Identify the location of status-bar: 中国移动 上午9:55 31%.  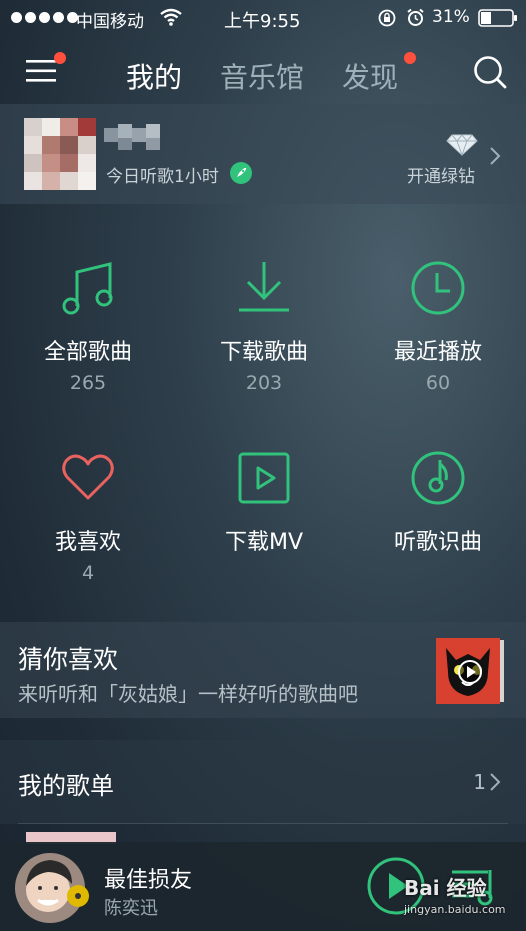
(263, 18).